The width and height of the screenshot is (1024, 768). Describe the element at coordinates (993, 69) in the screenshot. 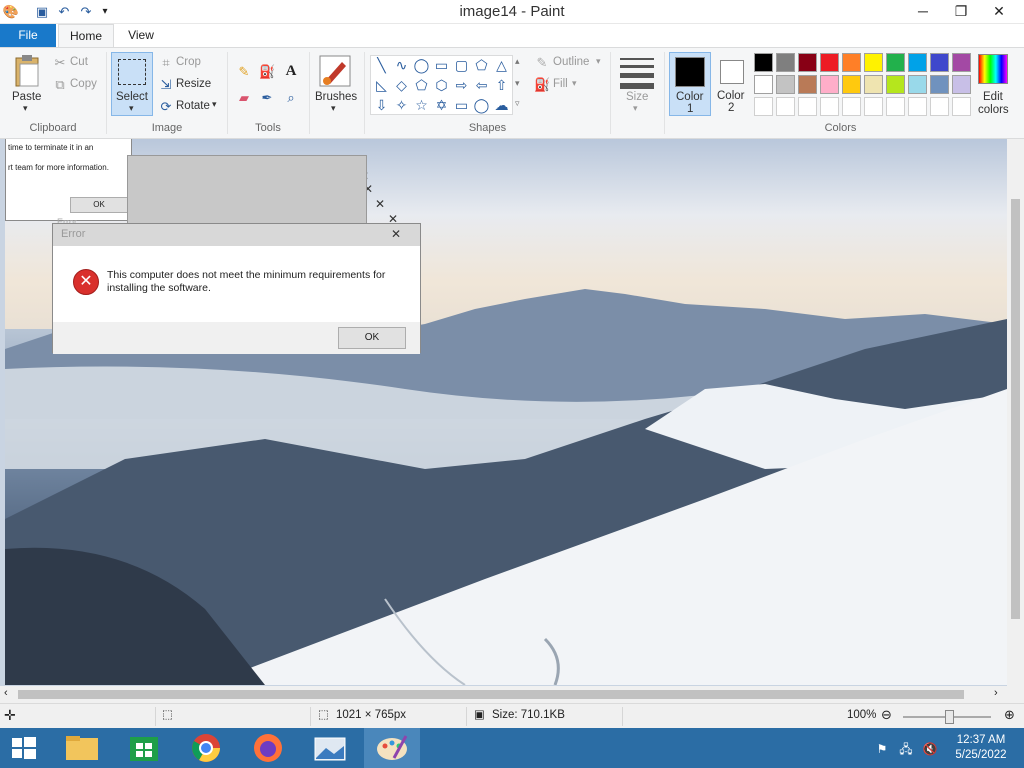

I see `edit-colors-icon` at that location.